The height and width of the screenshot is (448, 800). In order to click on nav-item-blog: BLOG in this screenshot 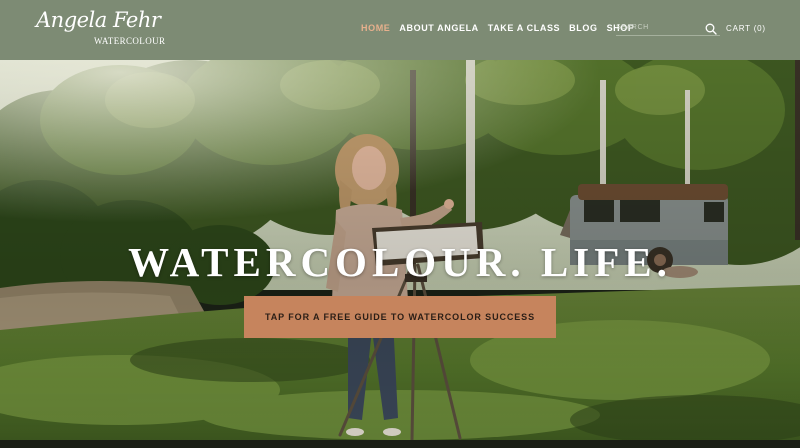, I will do `click(583, 30)`.